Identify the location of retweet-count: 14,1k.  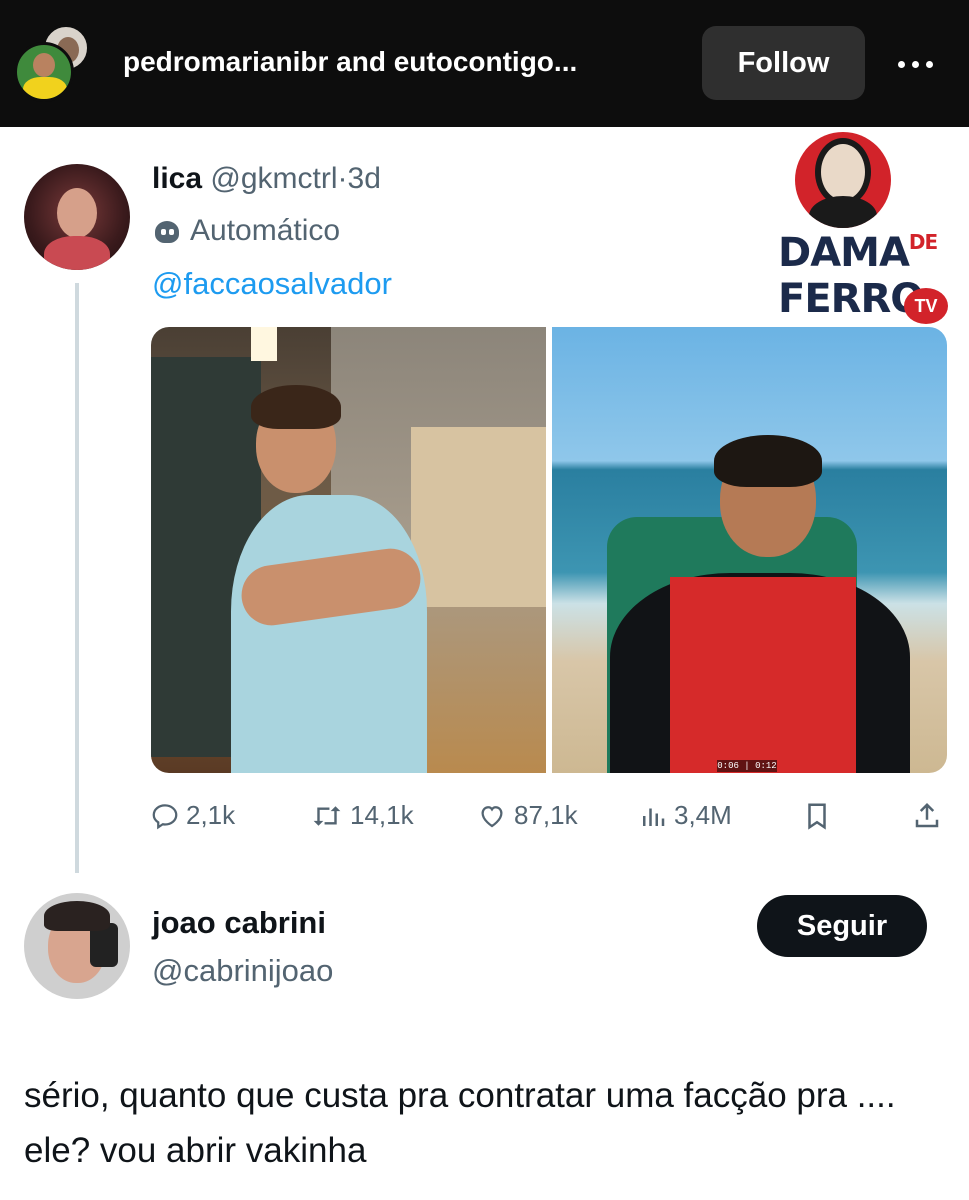
(382, 815).